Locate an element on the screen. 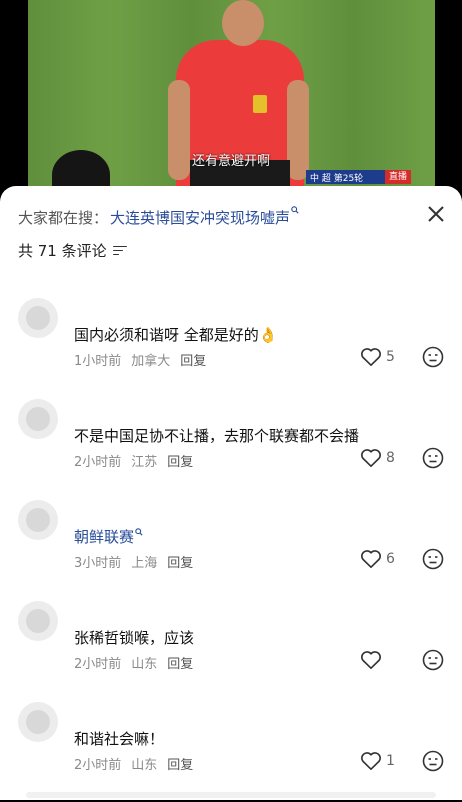 This screenshot has width=462, height=802. comment-meta: 1小时前 加拿大 回复 is located at coordinates (145, 359).